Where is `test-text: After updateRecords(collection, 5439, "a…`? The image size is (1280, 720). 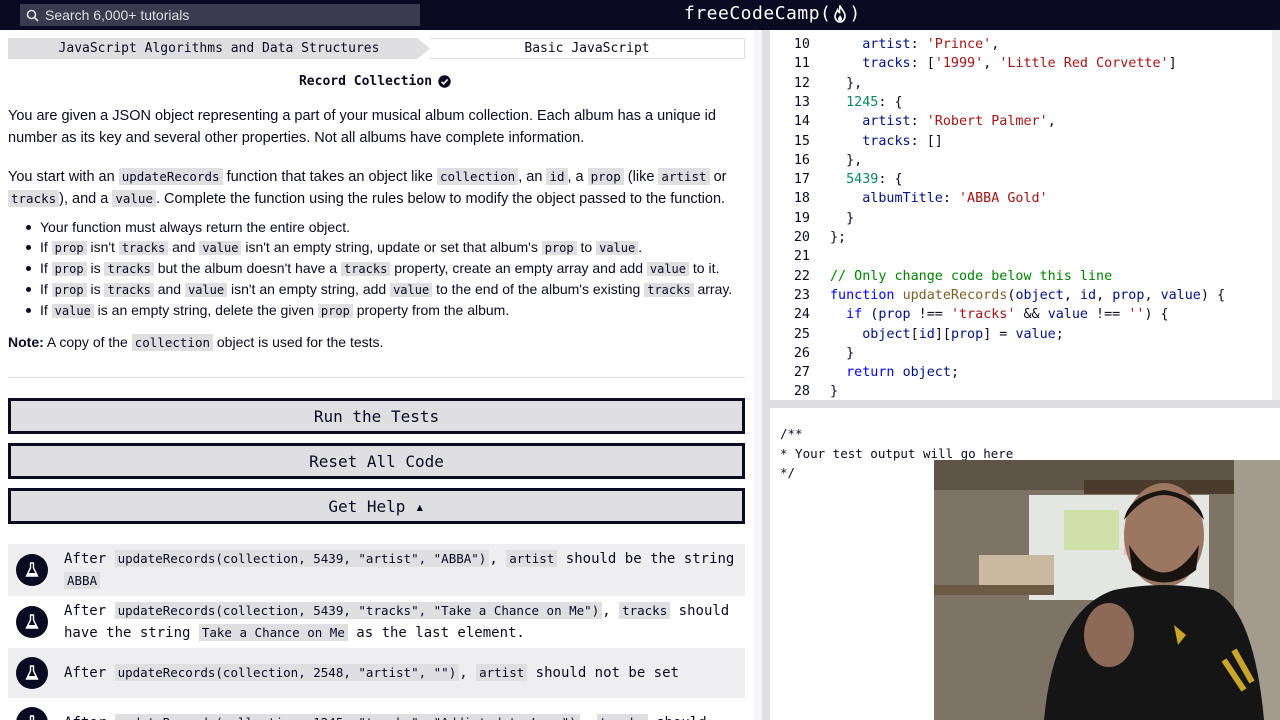
test-text: After updateRecords(collection, 5439, "a… is located at coordinates (399, 569).